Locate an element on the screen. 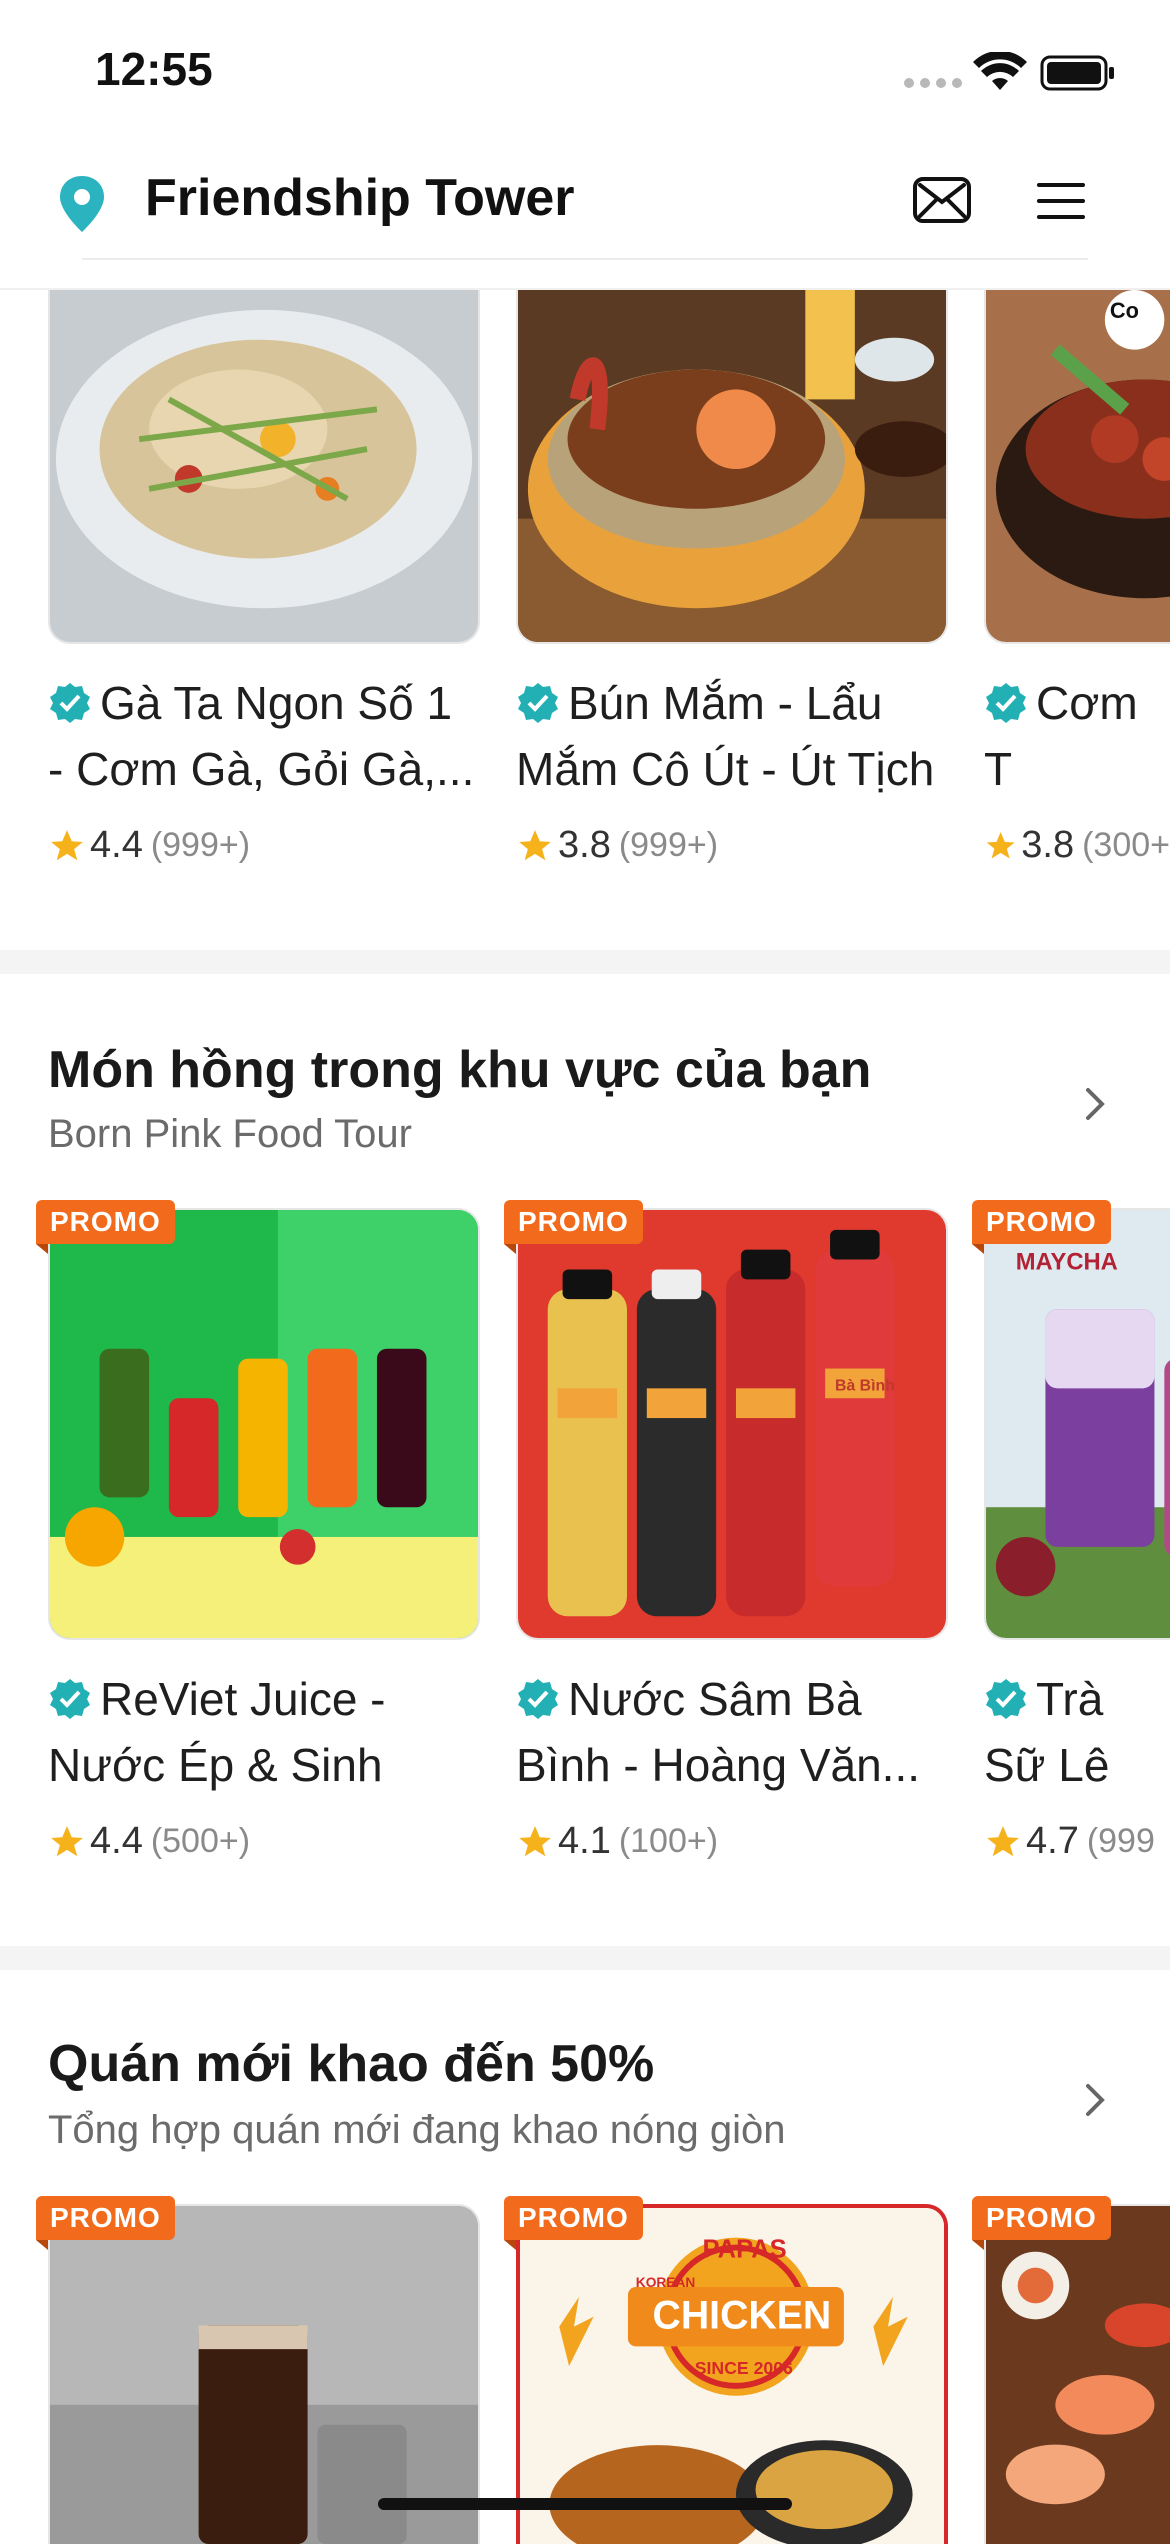 This screenshot has width=1170, height=2544. restaurant-card: PROMO MAYCHA Trà Sữ Lê Văn S 4.7(999 is located at coordinates (1071, 1531).